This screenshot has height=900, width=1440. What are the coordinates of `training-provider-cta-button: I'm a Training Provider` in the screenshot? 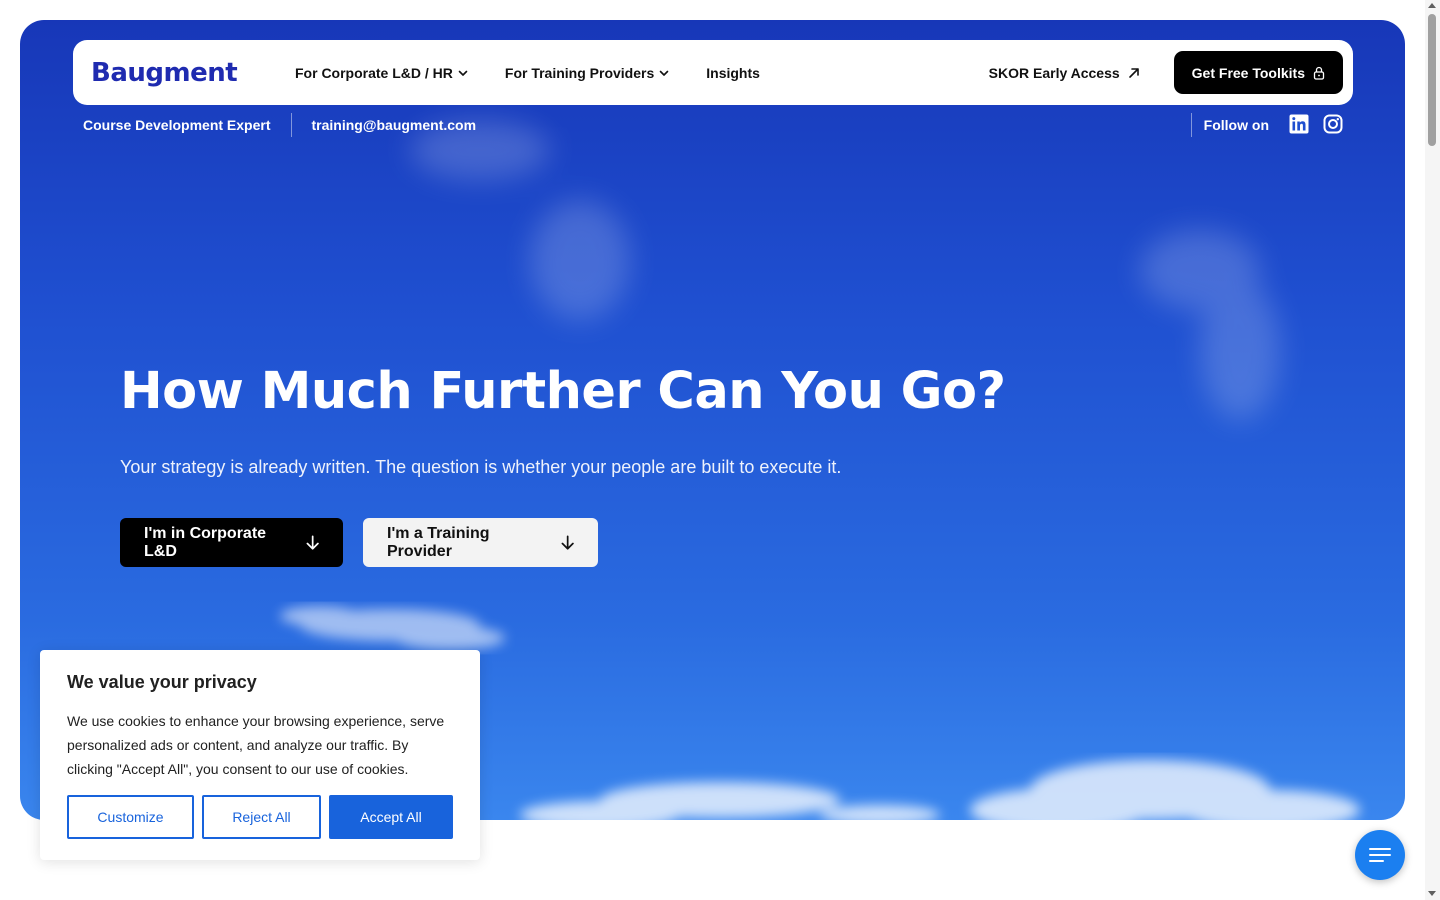 It's located at (480, 542).